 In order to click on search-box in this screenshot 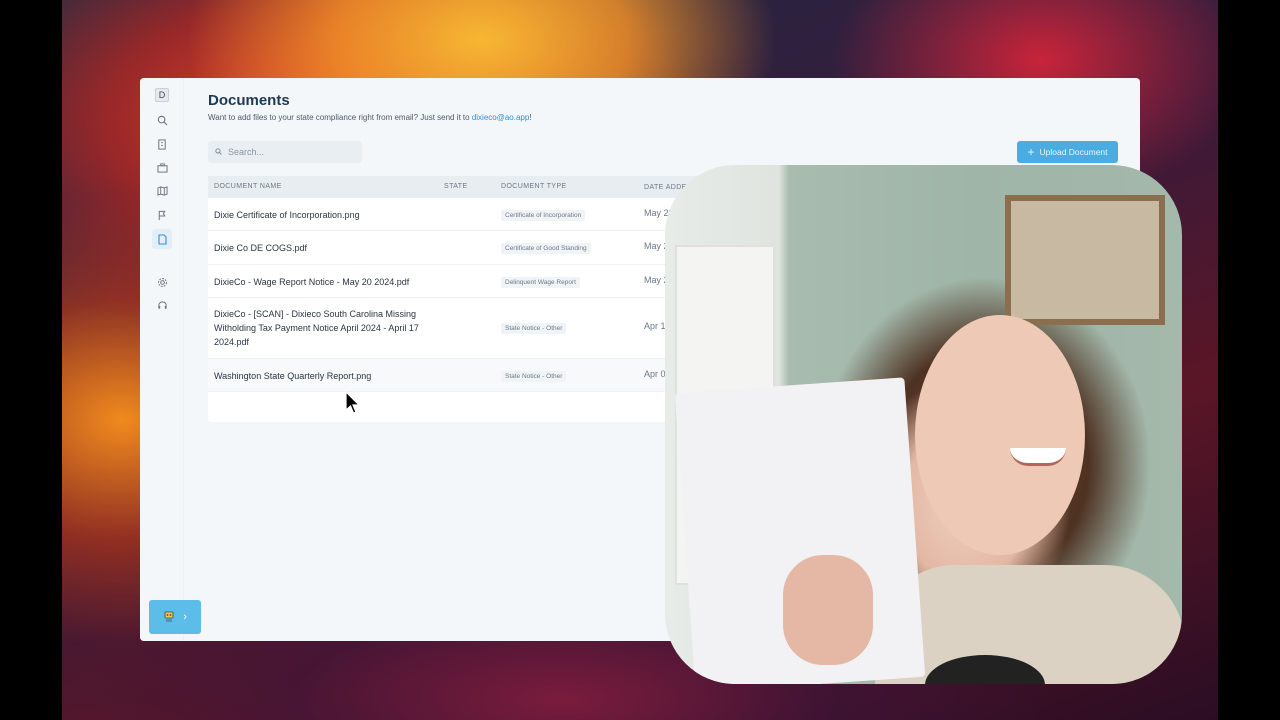, I will do `click(285, 152)`.